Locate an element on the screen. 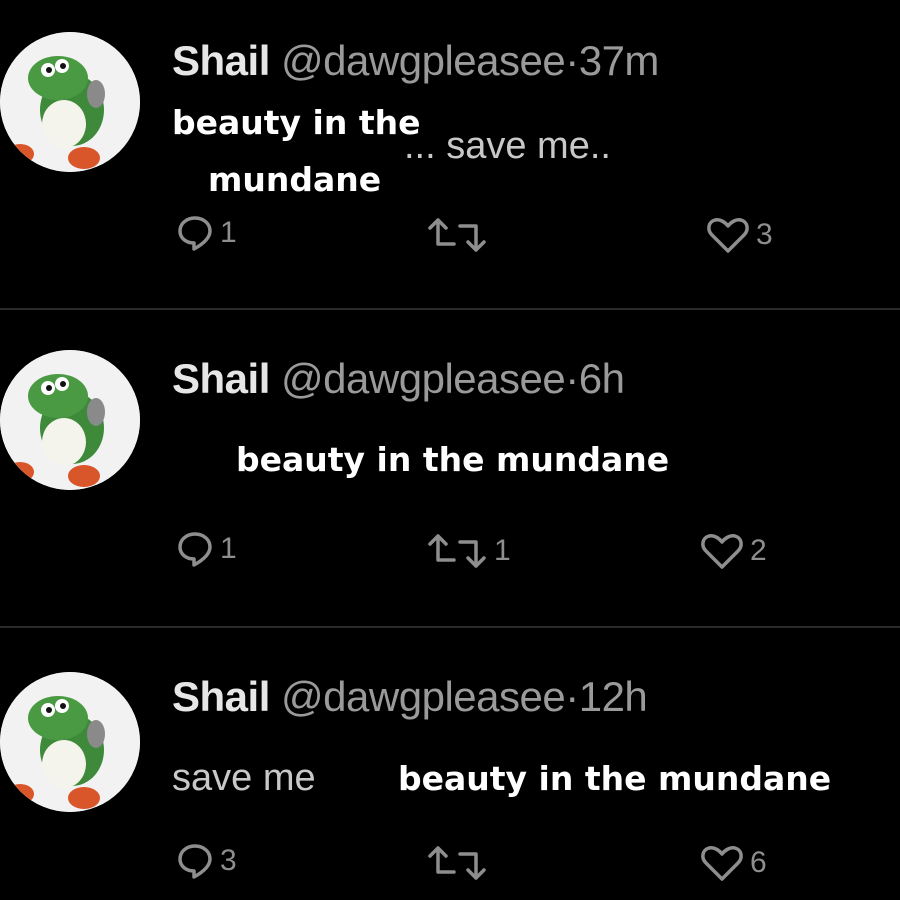  timestamp: 6h is located at coordinates (602, 378).